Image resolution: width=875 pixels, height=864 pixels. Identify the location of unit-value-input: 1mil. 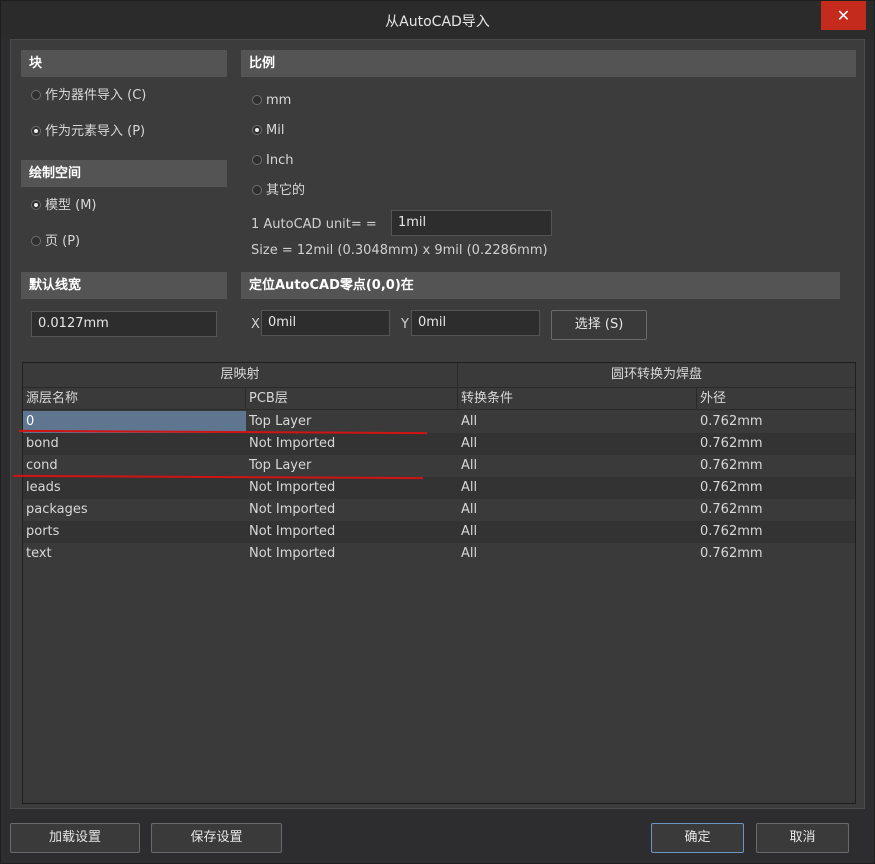
(471, 223).